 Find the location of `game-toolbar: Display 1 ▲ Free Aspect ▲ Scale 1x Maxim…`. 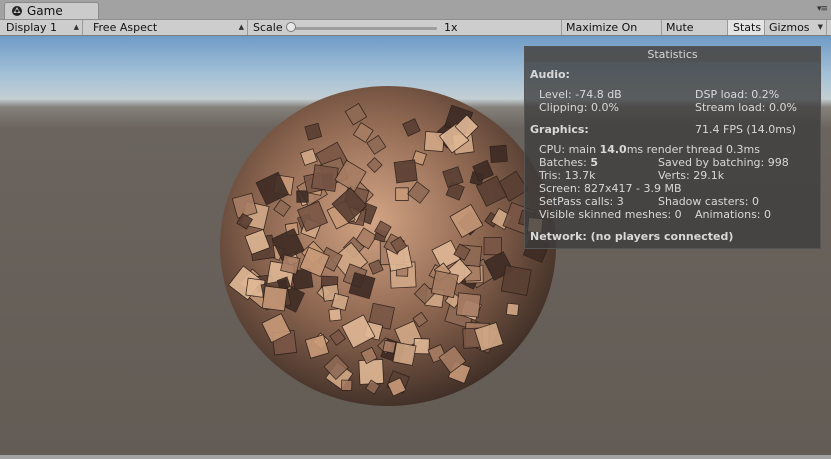

game-toolbar: Display 1 ▲ Free Aspect ▲ Scale 1x Maxim… is located at coordinates (415, 34).